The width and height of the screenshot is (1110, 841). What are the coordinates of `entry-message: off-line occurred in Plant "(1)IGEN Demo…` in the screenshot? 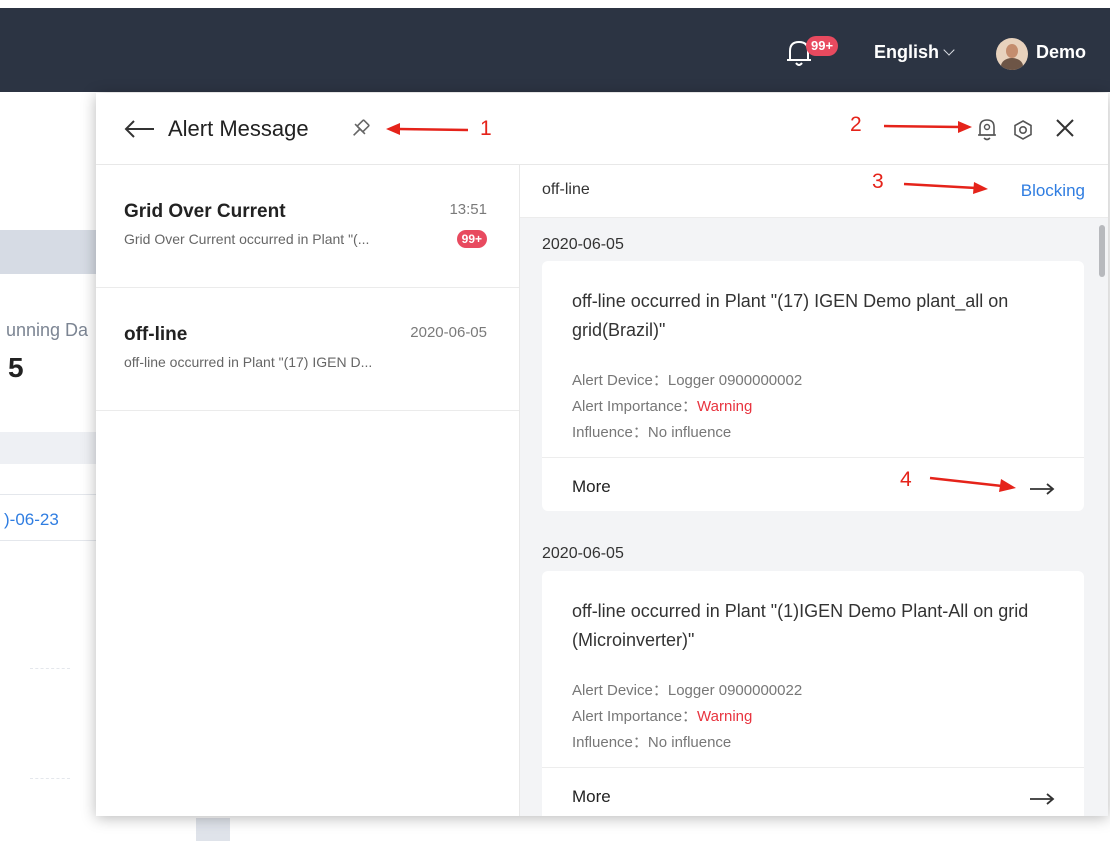 It's located at (800, 625).